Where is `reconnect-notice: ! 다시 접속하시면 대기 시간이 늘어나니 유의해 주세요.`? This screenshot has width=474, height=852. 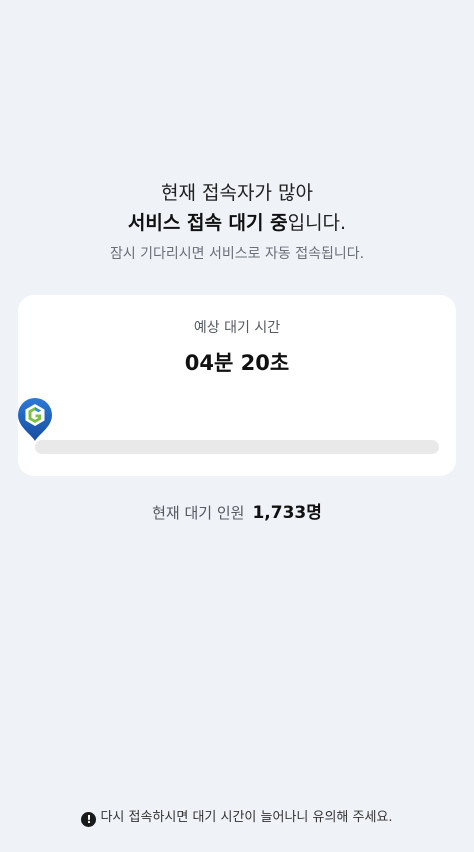
reconnect-notice: ! 다시 접속하시면 대기 시간이 늘어나니 유의해 주세요. is located at coordinates (237, 816).